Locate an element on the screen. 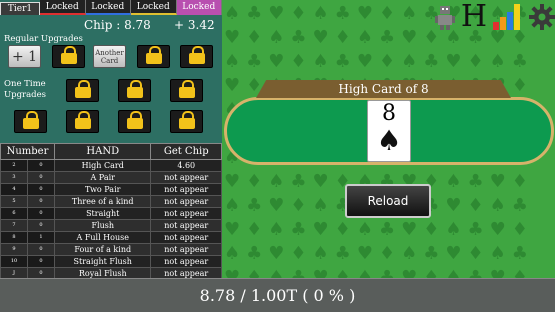 This screenshot has height=312, width=555. row-hand: A Full House is located at coordinates (102, 237).